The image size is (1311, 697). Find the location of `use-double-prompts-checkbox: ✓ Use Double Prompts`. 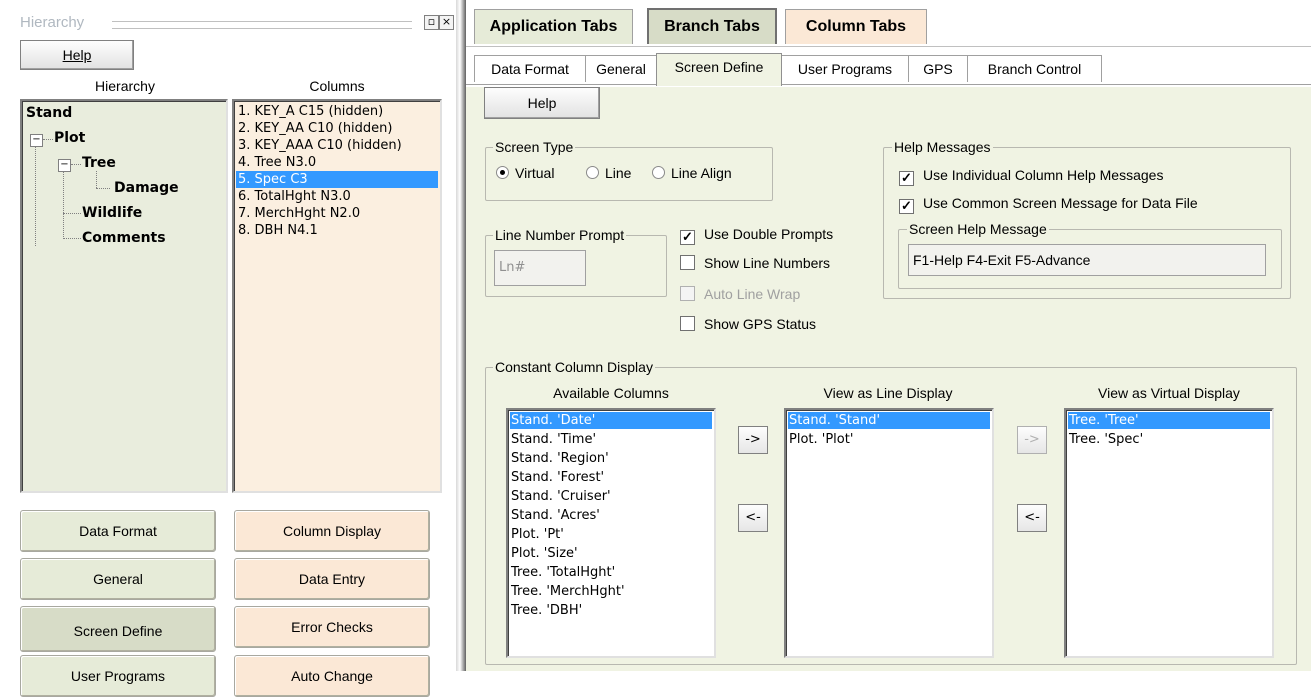

use-double-prompts-checkbox: ✓ Use Double Prompts is located at coordinates (756, 235).